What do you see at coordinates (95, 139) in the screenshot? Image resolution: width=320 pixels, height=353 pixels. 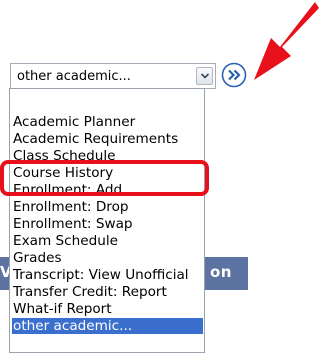 I see `option-academic-requirements: Academic Requirements` at bounding box center [95, 139].